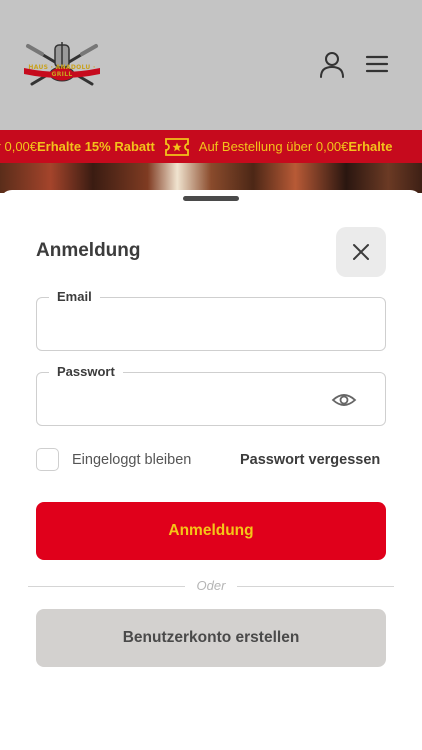  What do you see at coordinates (132, 460) in the screenshot?
I see `remember-me-label: Eingeloggt bleiben` at bounding box center [132, 460].